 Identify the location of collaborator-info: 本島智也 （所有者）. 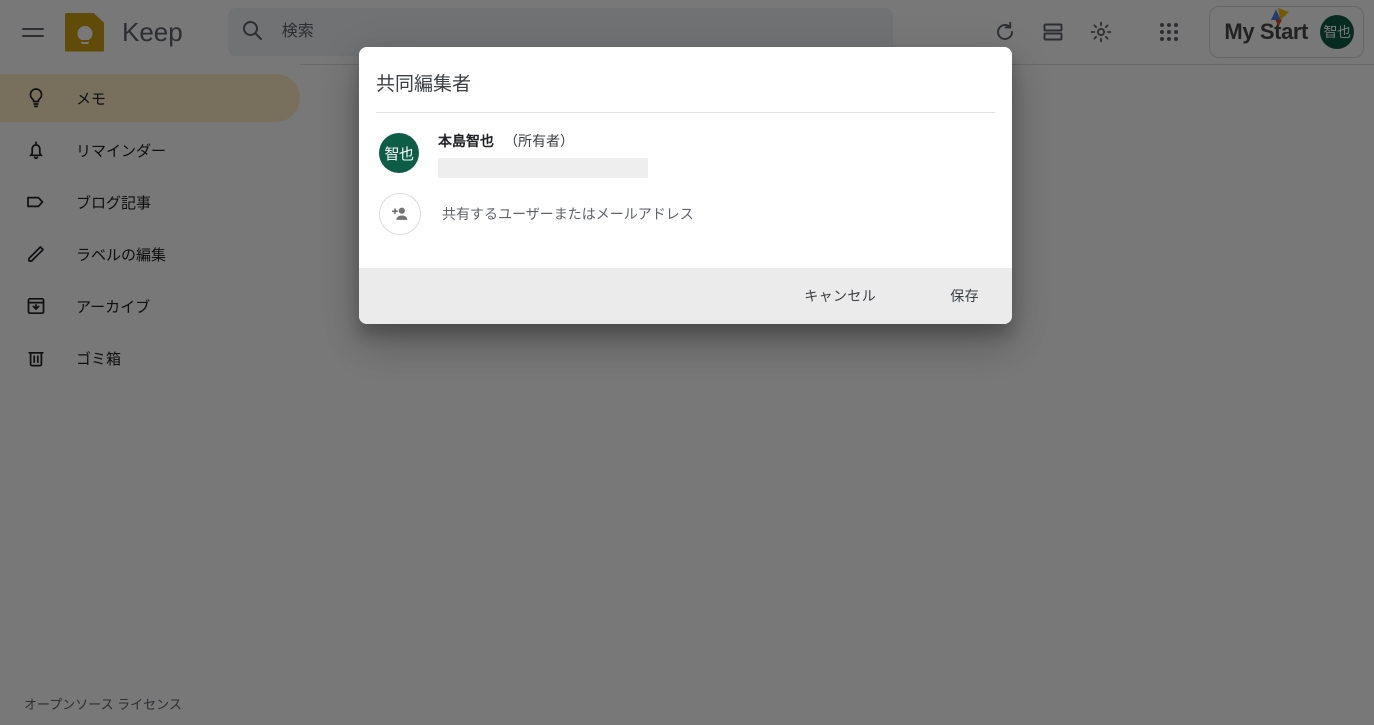
(716, 154).